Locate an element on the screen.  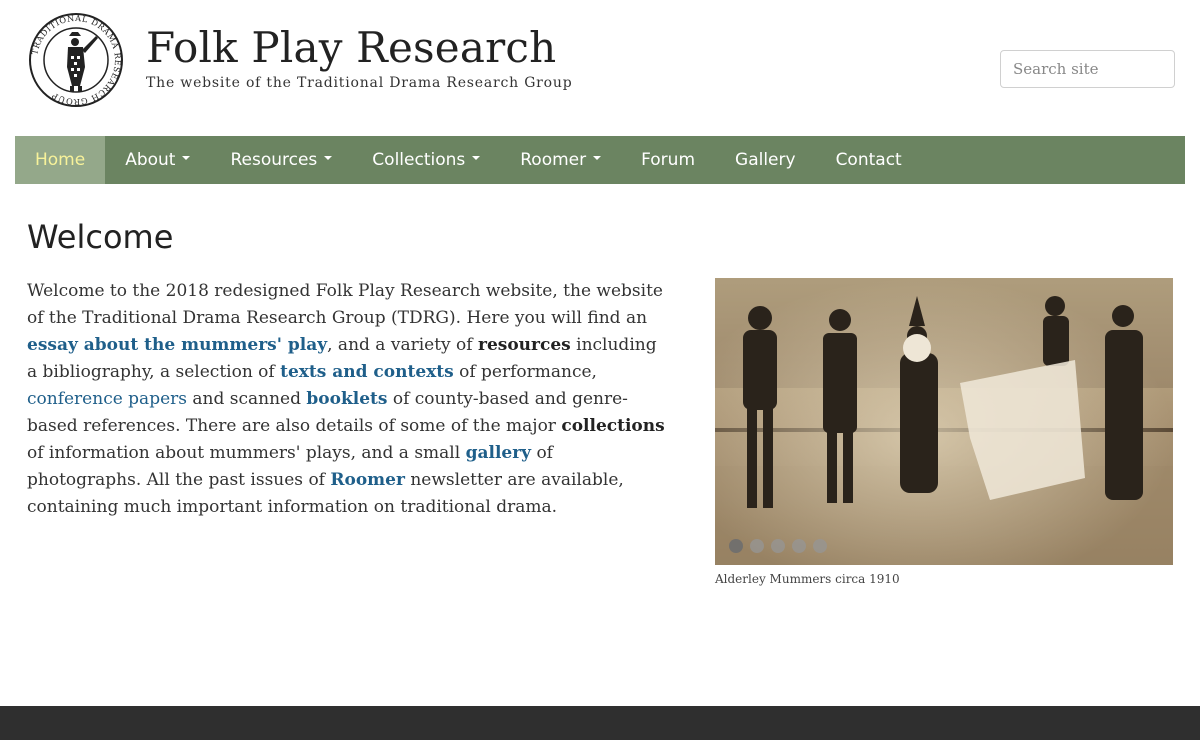
nav-item-label: Contact is located at coordinates (868, 160).